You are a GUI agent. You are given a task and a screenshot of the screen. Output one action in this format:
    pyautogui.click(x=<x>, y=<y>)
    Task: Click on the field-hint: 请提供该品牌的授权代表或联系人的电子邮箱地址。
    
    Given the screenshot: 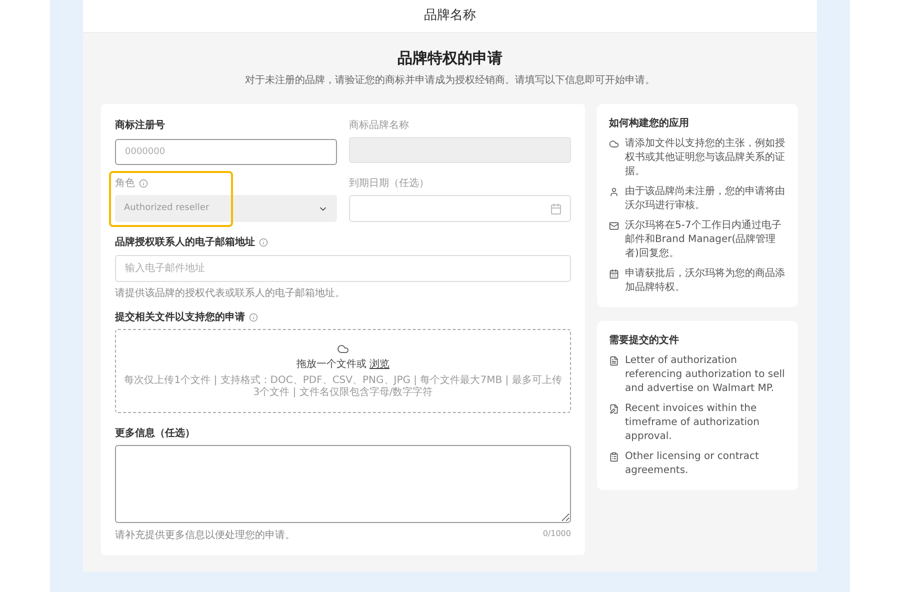 What is the action you would take?
    pyautogui.click(x=230, y=294)
    